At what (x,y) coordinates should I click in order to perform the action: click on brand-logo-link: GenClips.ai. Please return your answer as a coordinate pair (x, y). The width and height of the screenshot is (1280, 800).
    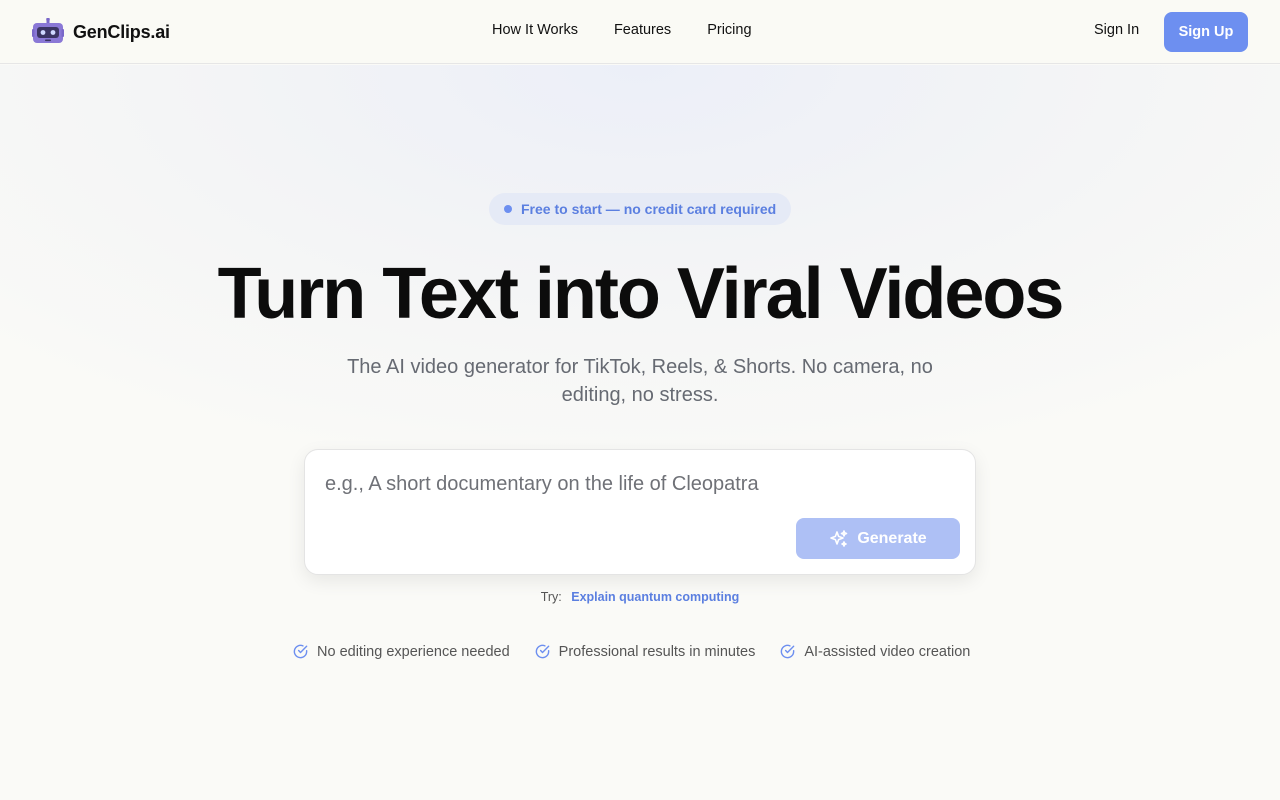
    Looking at the image, I should click on (101, 32).